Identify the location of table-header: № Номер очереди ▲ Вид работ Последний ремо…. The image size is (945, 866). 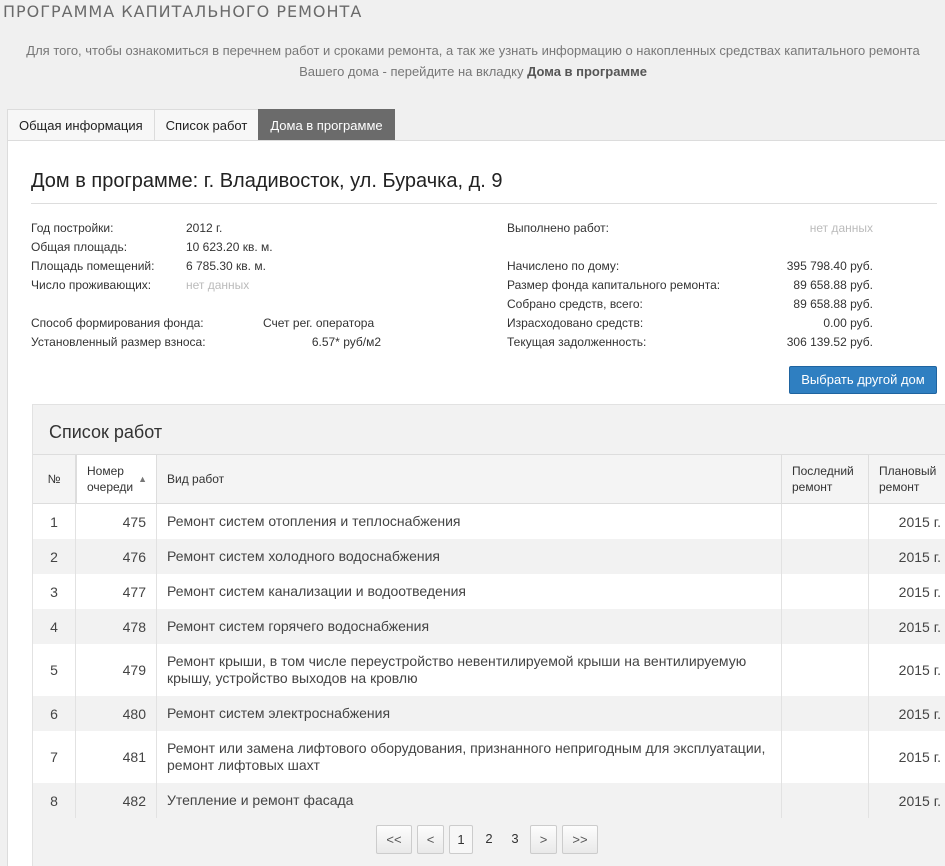
(489, 479).